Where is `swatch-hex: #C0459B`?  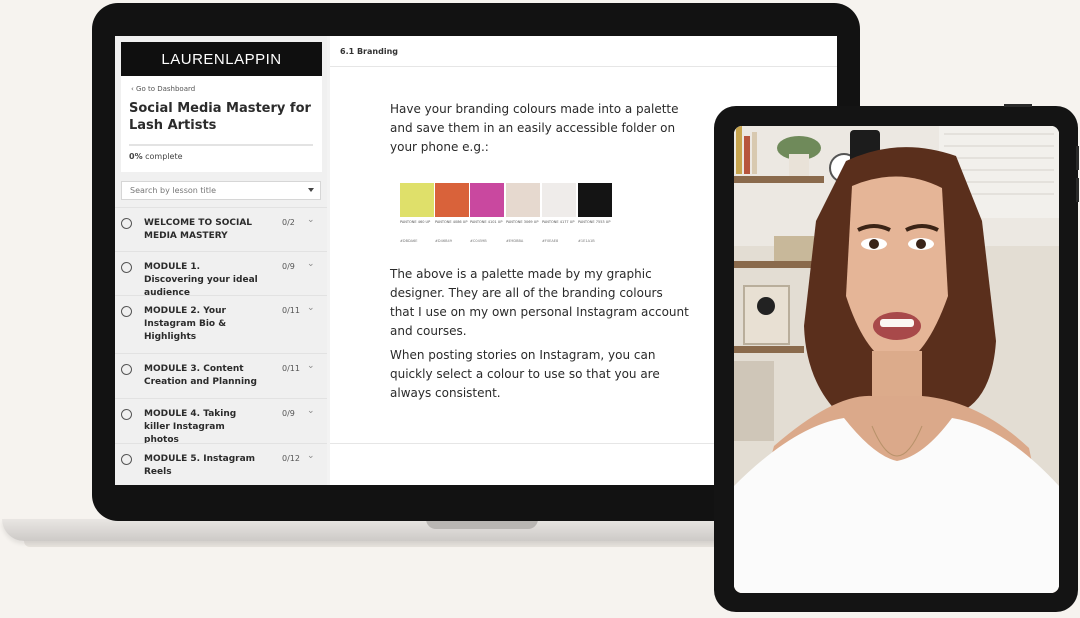
swatch-hex: #C0459B is located at coordinates (478, 241).